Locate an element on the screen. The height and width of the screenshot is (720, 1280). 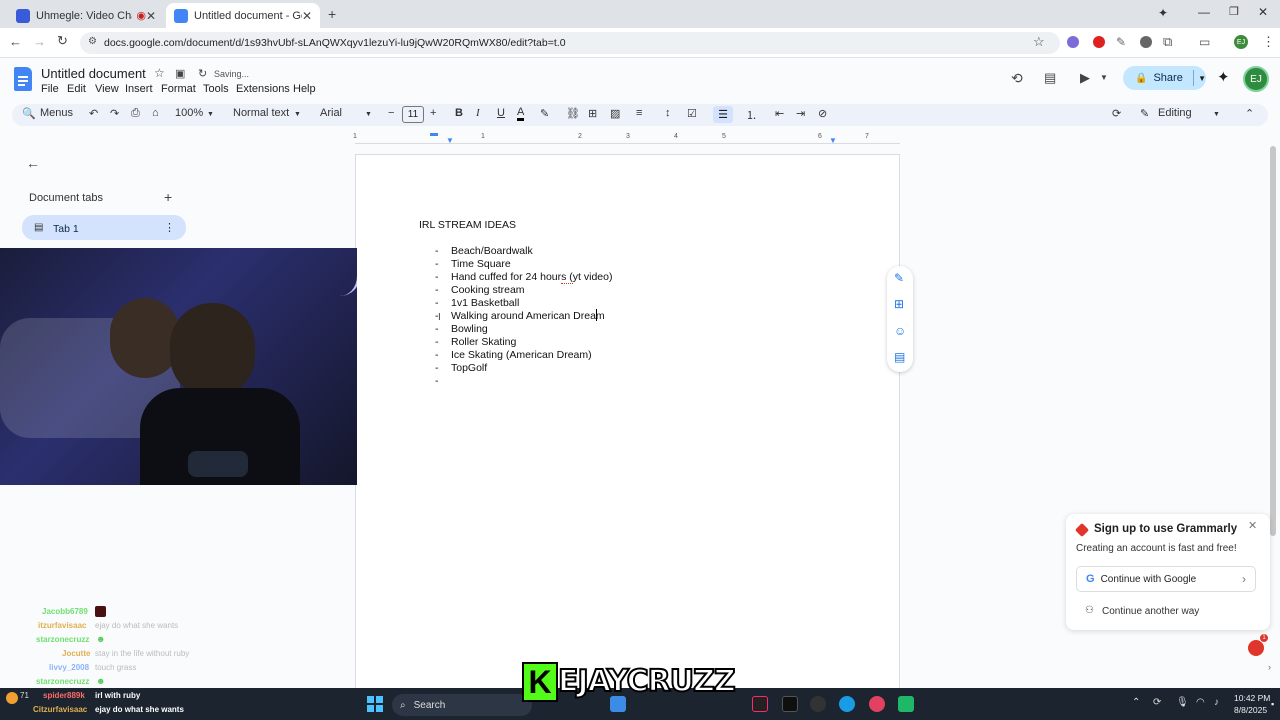
chrome-menu-icon: ⋮ is located at coordinates (1268, 42).